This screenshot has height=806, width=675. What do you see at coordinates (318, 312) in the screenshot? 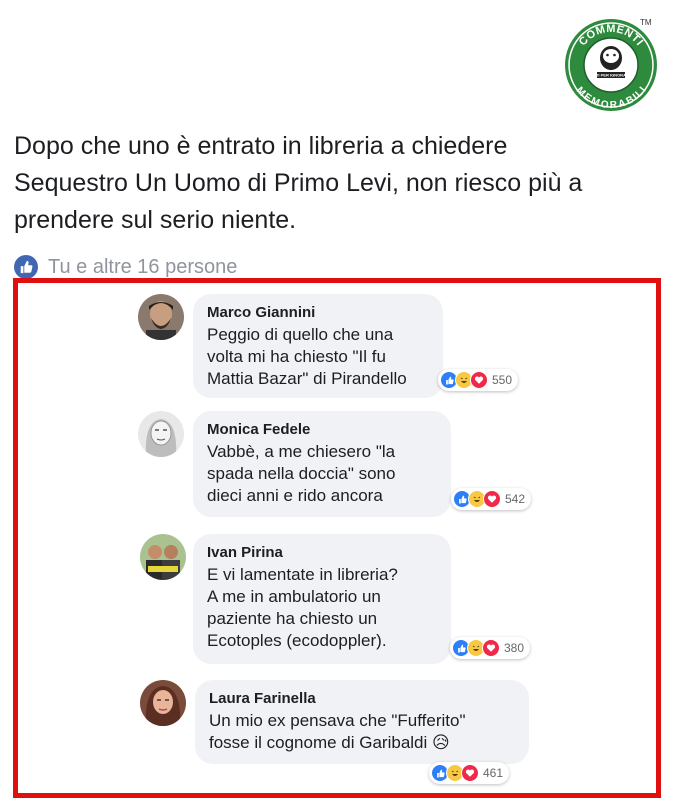
I see `comment-author: Marco Giannini` at bounding box center [318, 312].